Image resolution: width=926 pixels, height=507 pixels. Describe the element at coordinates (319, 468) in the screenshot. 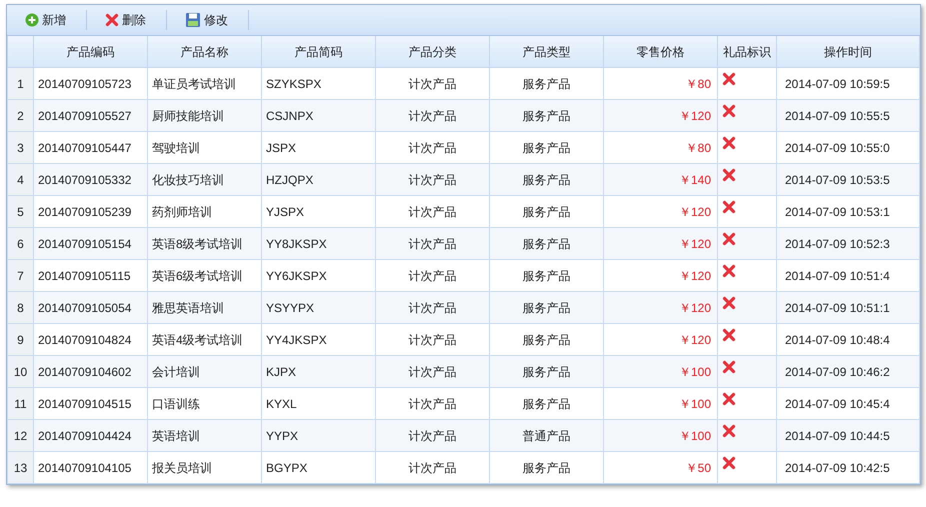

I see `short-code-cell: BGYPX` at that location.